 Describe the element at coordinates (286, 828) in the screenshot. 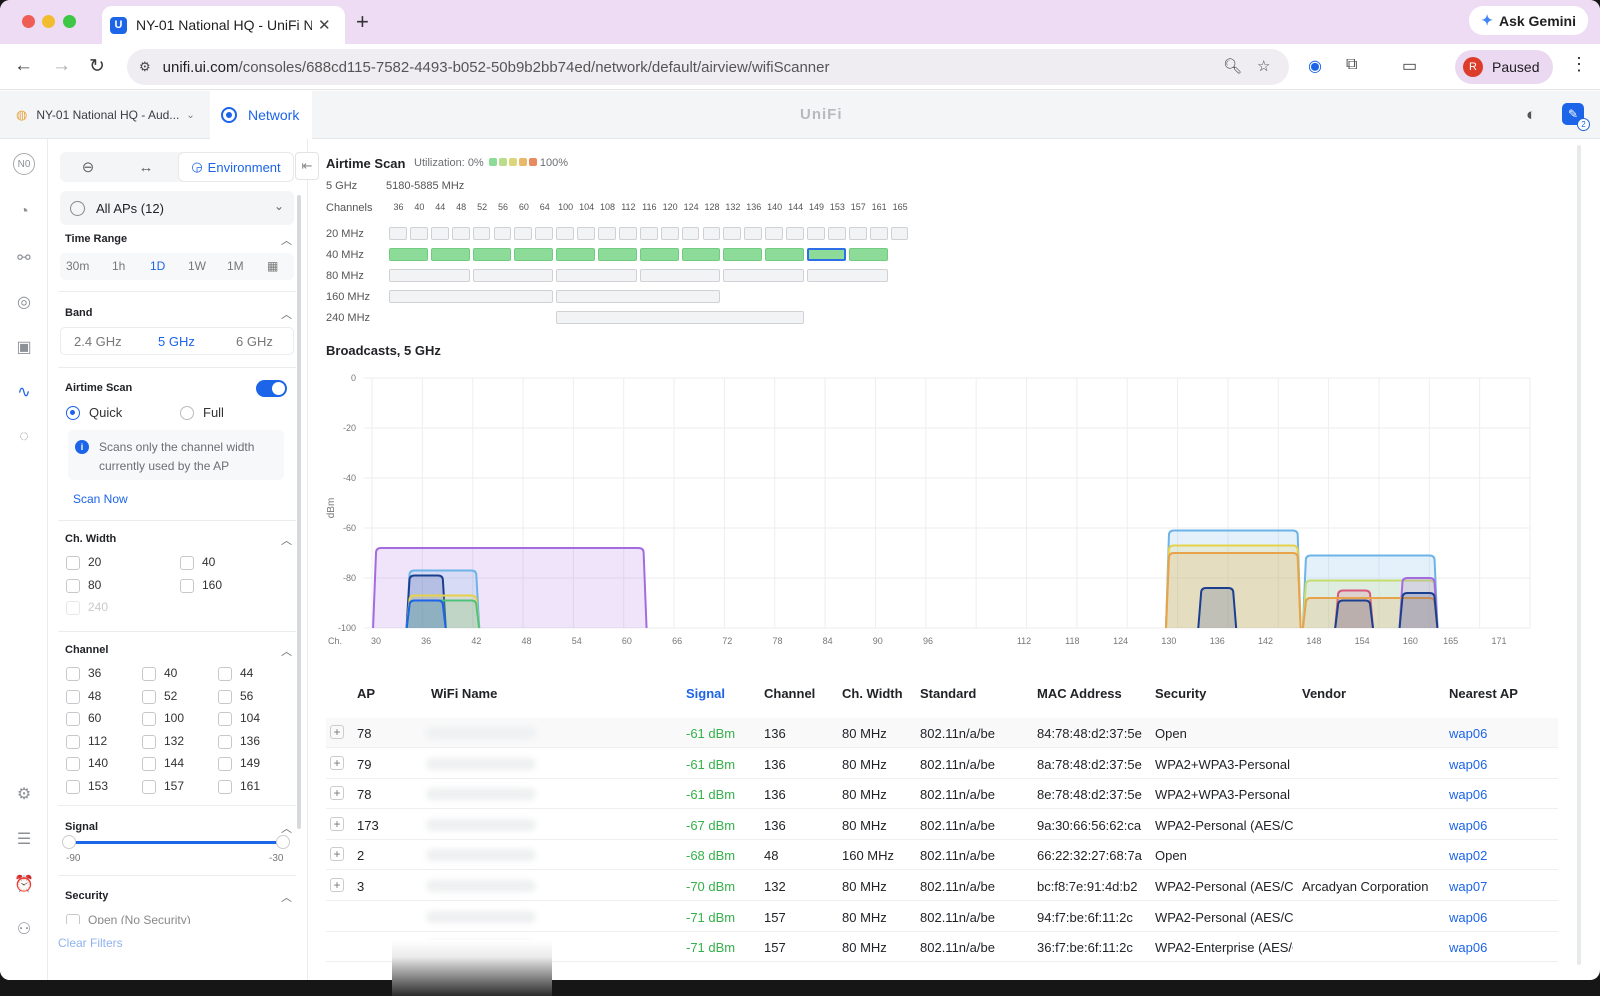

I see `collapse-signal-icon: ︿` at that location.